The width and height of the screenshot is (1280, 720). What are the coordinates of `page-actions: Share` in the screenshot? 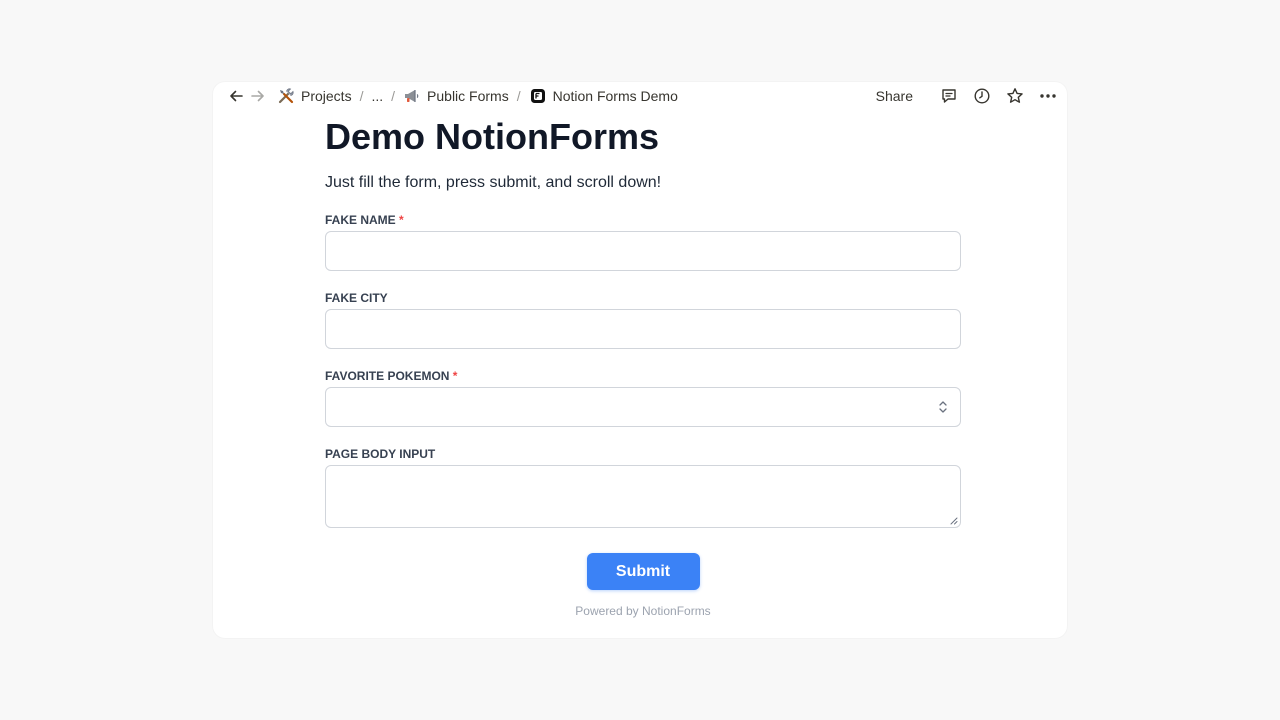 It's located at (967, 96).